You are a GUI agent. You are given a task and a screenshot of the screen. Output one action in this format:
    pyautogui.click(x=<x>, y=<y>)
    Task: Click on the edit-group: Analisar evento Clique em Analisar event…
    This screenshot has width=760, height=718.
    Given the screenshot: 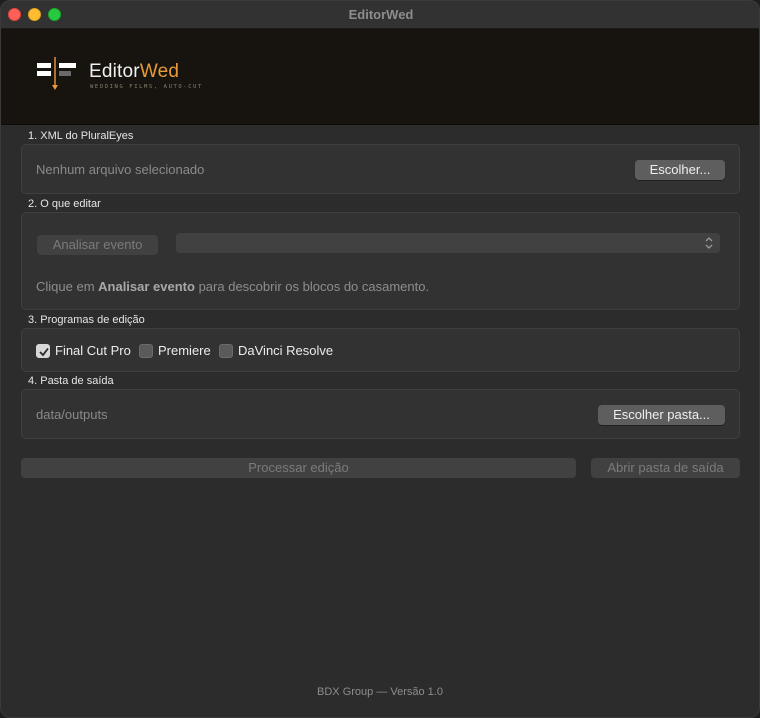 What is the action you would take?
    pyautogui.click(x=380, y=261)
    